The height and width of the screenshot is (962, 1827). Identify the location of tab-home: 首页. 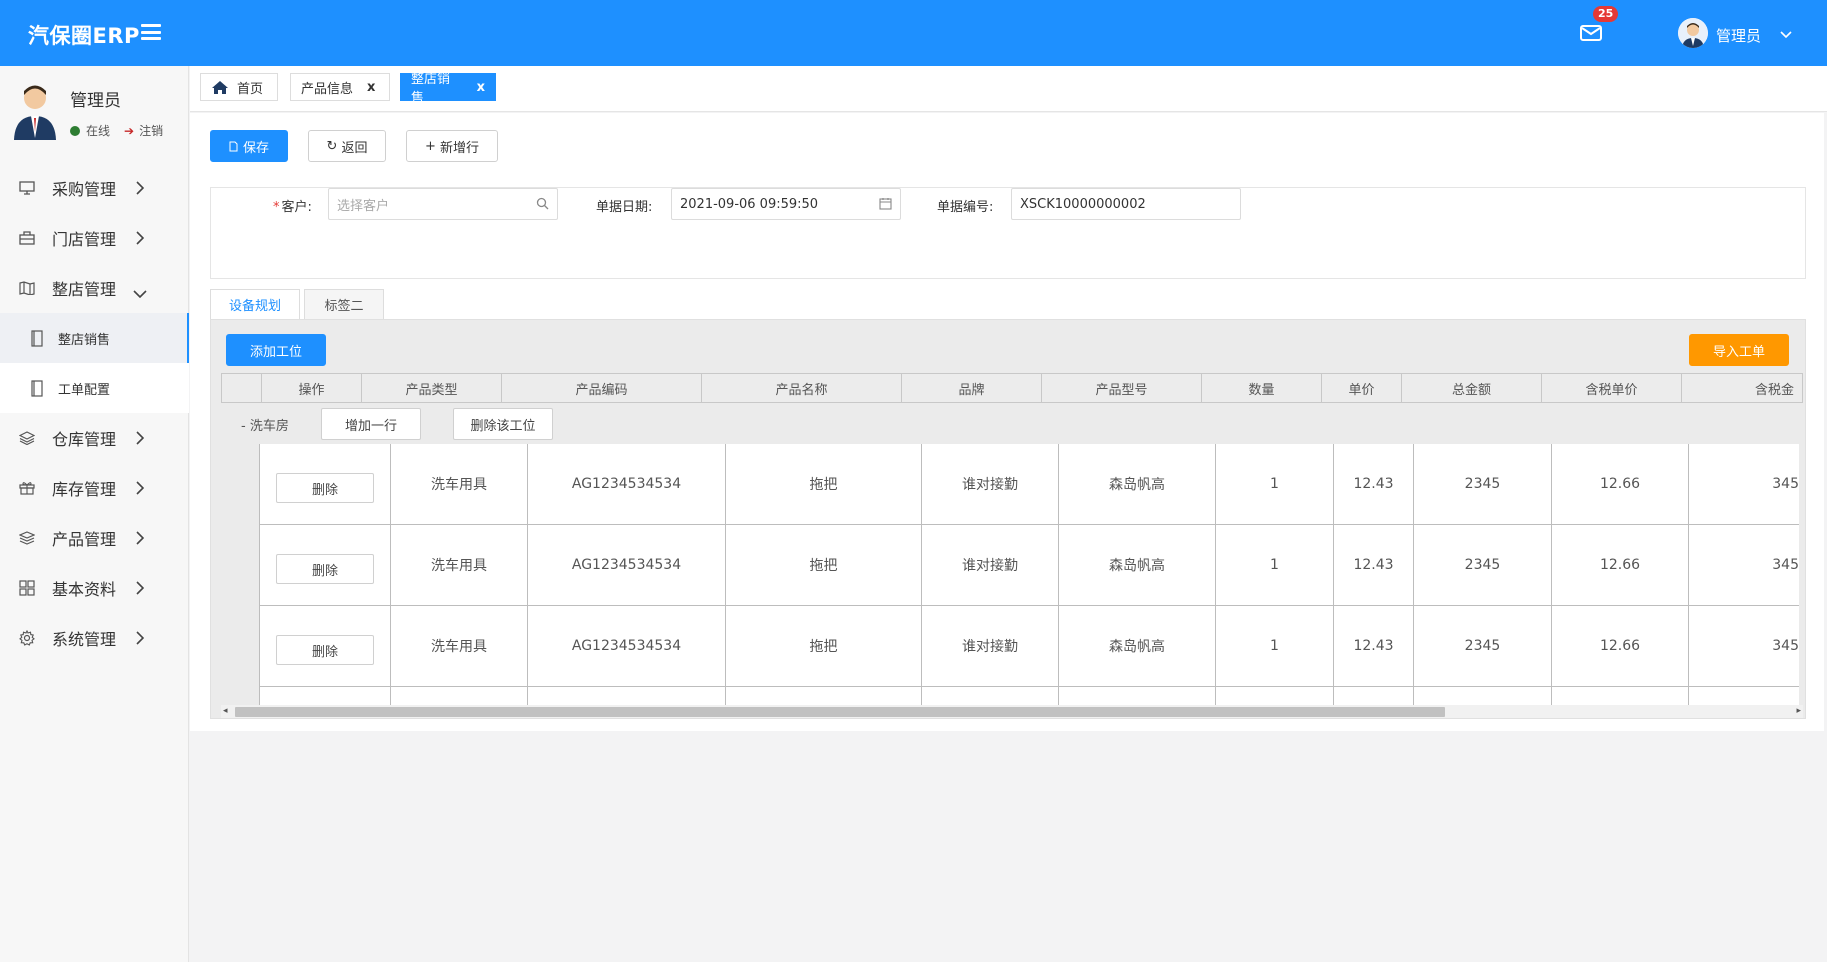
(239, 87).